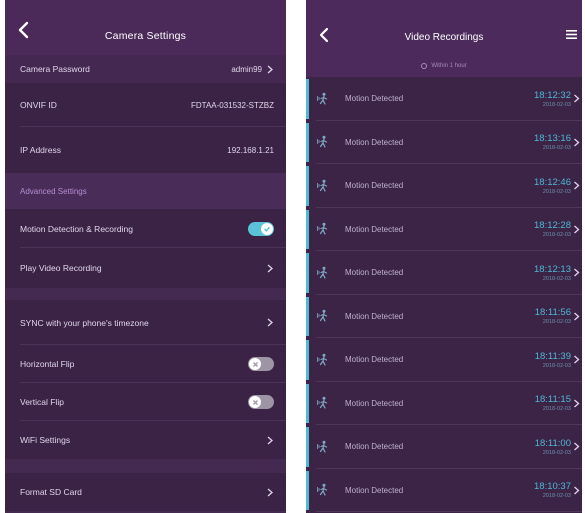 The height and width of the screenshot is (513, 585). Describe the element at coordinates (444, 230) in the screenshot. I see `recording-row: Motion Detected 18:12:28 2018-02-03` at that location.